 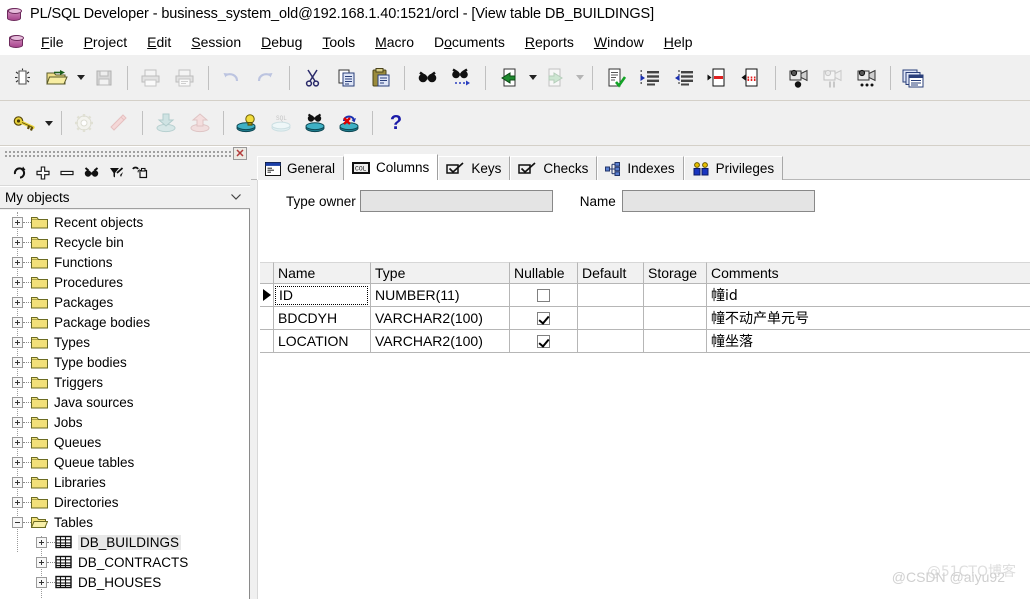 I want to click on tree-node-recent-objects: Recent objects, so click(x=124, y=222).